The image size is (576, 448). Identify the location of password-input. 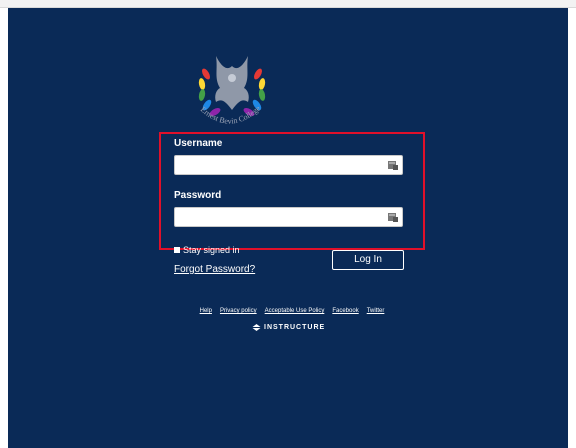
(288, 217).